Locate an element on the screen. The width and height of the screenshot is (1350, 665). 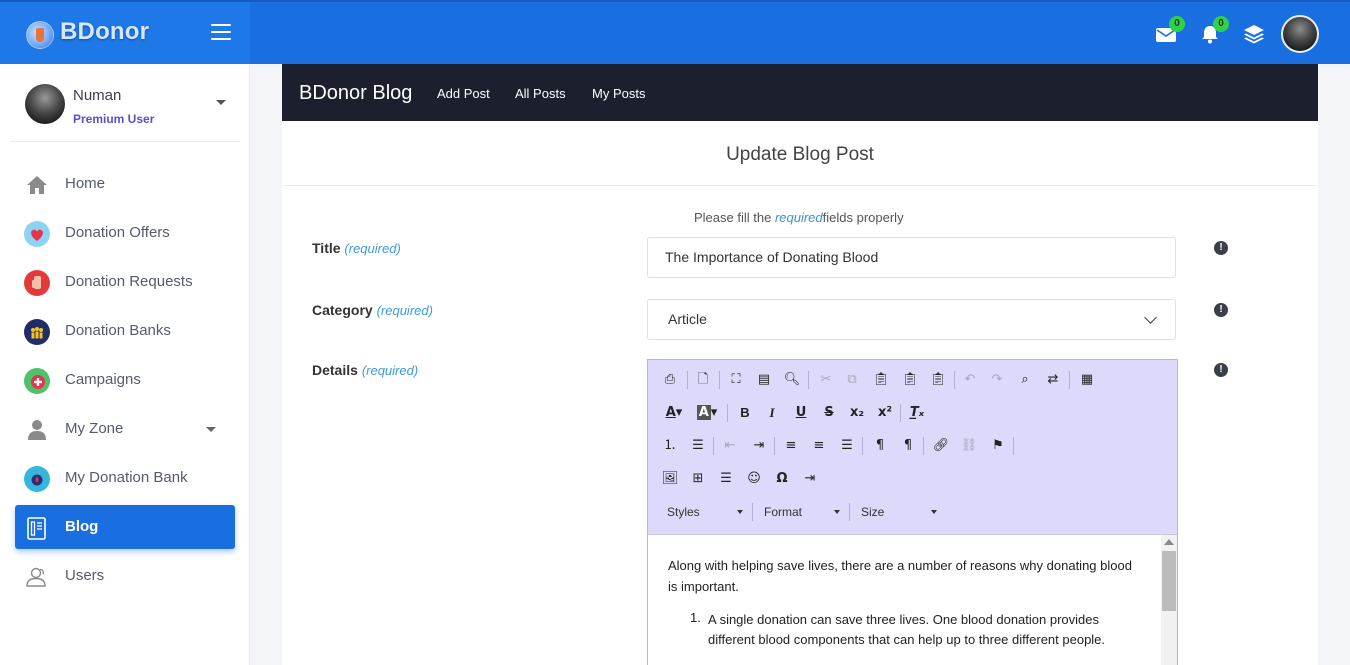
sidebar-item-donation-requests: Donation Requests is located at coordinates (125, 282).